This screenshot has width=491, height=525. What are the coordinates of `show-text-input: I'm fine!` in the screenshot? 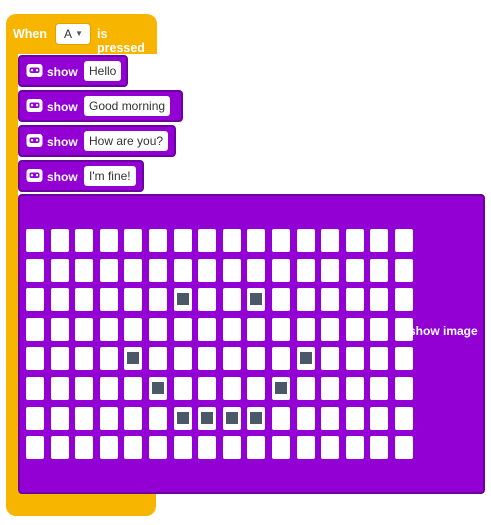 It's located at (110, 176).